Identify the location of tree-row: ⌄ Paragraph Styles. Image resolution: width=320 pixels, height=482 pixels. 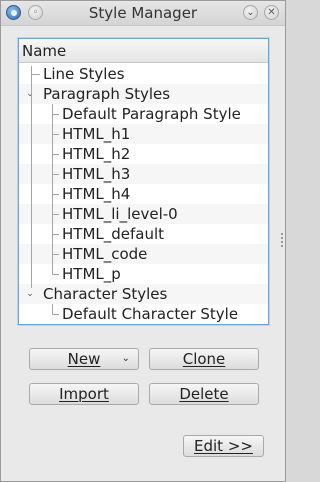
(143, 94).